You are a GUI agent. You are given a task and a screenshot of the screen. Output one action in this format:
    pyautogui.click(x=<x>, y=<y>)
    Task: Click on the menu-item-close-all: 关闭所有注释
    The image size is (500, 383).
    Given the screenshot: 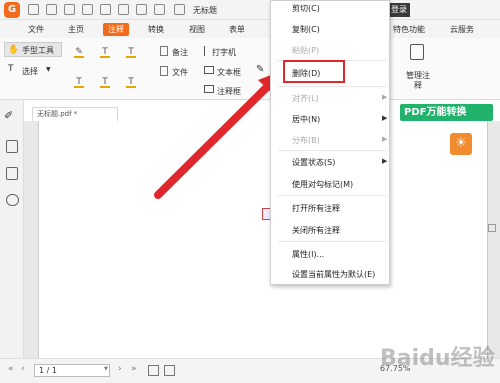 What is the action you would take?
    pyautogui.click(x=316, y=230)
    